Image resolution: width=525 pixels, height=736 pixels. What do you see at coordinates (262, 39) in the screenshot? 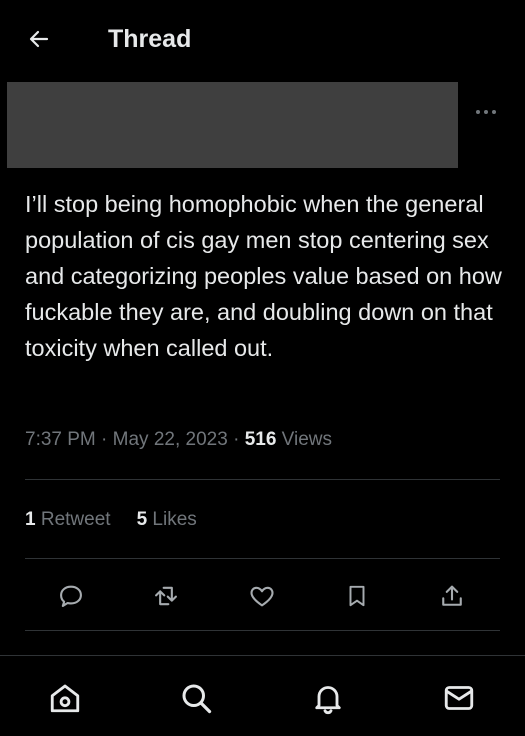
I see `top-bar: Thread` at bounding box center [262, 39].